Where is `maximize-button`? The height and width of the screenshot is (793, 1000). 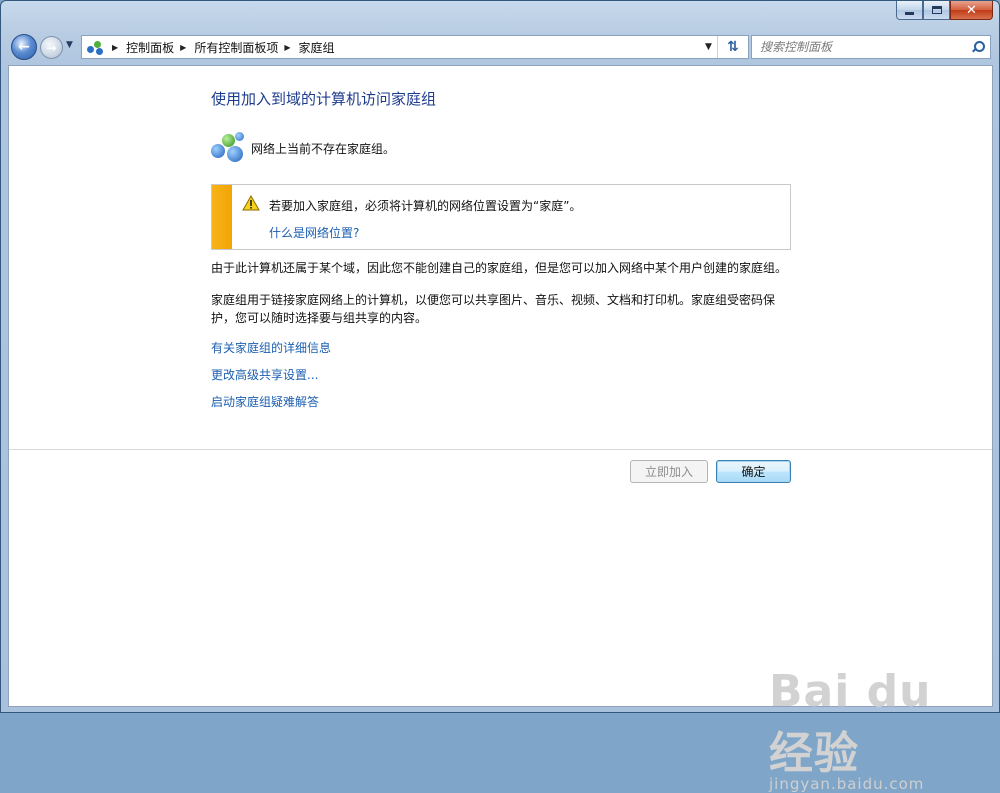 maximize-button is located at coordinates (936, 10).